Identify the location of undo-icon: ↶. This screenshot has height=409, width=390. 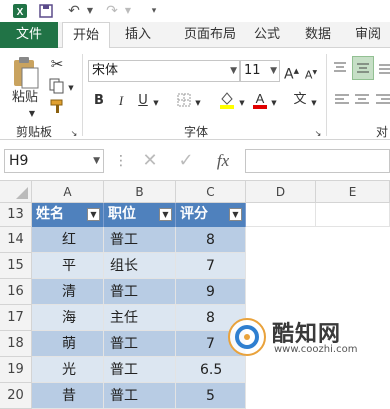
(74, 11).